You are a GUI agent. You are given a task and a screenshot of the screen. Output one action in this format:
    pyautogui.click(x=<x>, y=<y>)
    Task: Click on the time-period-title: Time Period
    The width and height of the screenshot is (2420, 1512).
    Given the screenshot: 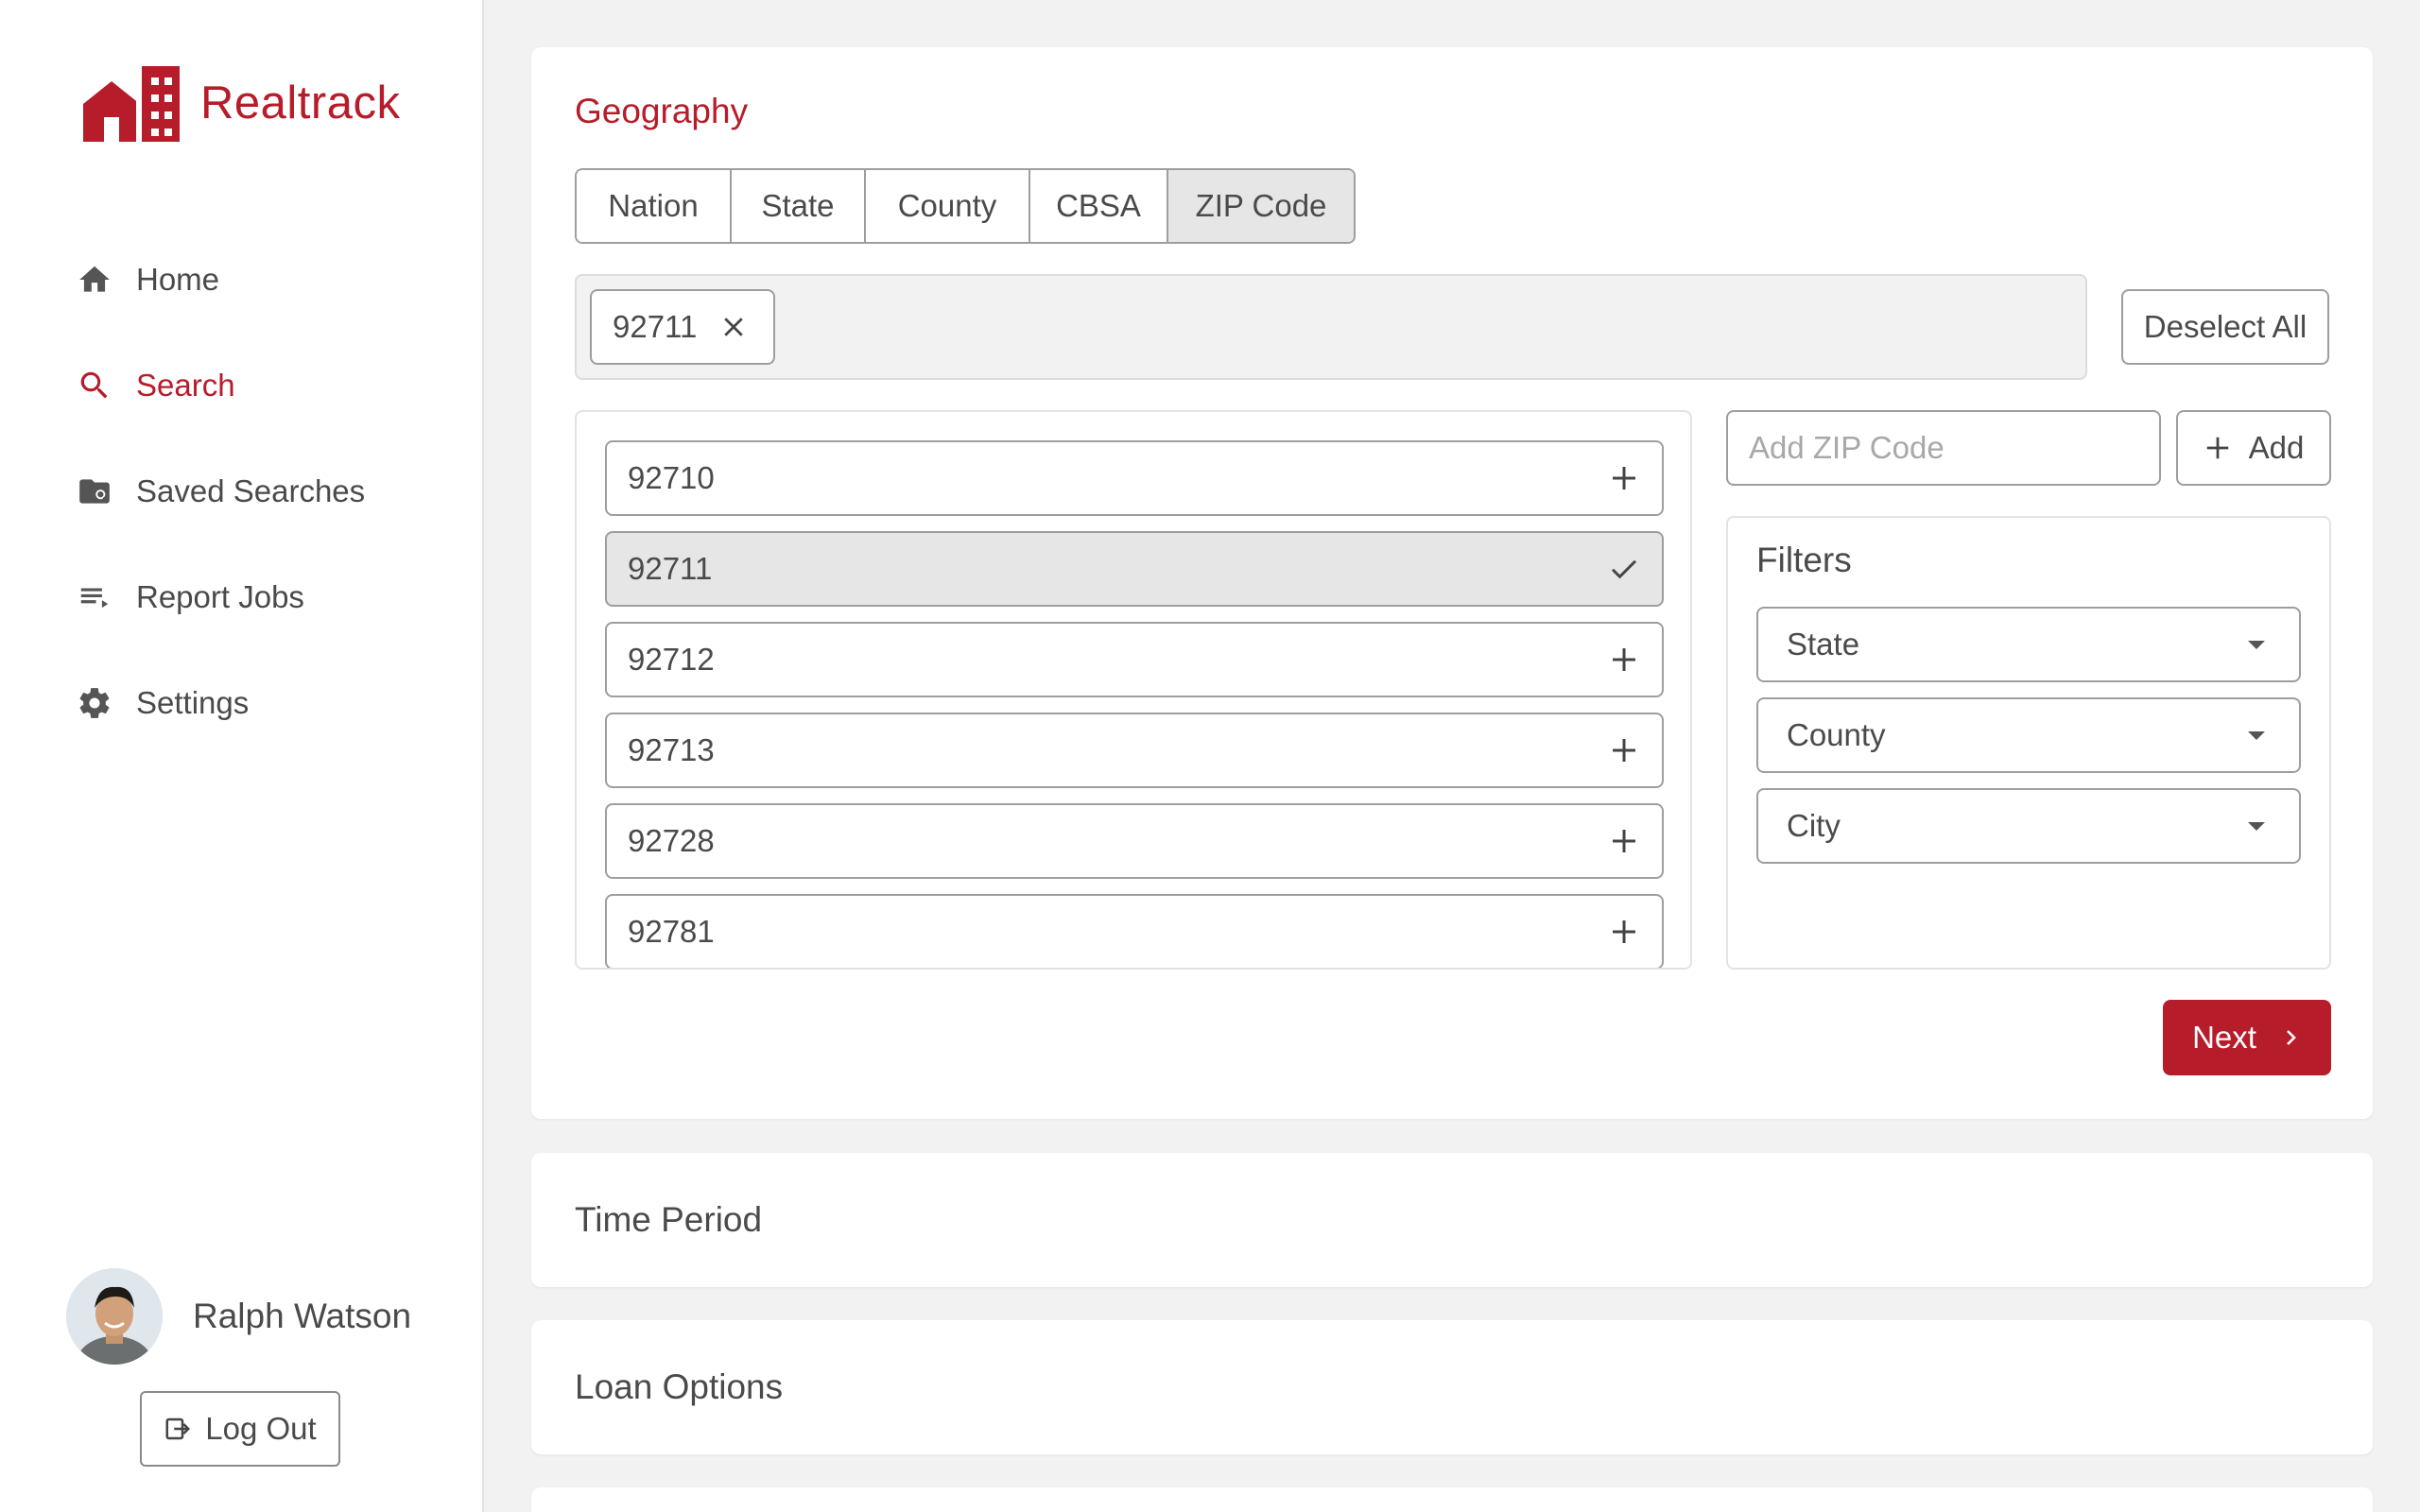 What is the action you would take?
    pyautogui.click(x=669, y=1219)
    